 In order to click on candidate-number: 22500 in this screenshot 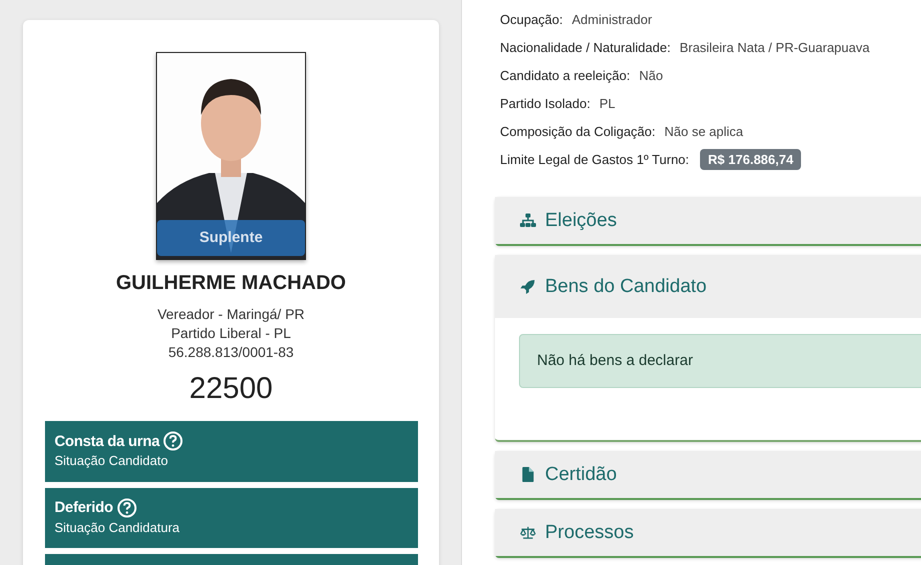, I will do `click(231, 389)`.